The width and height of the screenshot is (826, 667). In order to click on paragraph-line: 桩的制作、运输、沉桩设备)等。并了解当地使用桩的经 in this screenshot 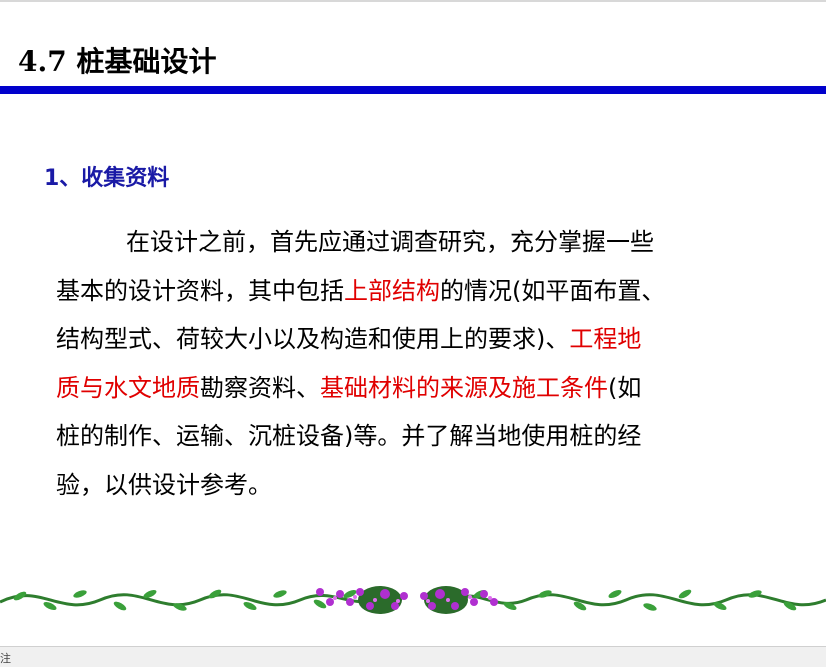, I will do `click(406, 436)`.